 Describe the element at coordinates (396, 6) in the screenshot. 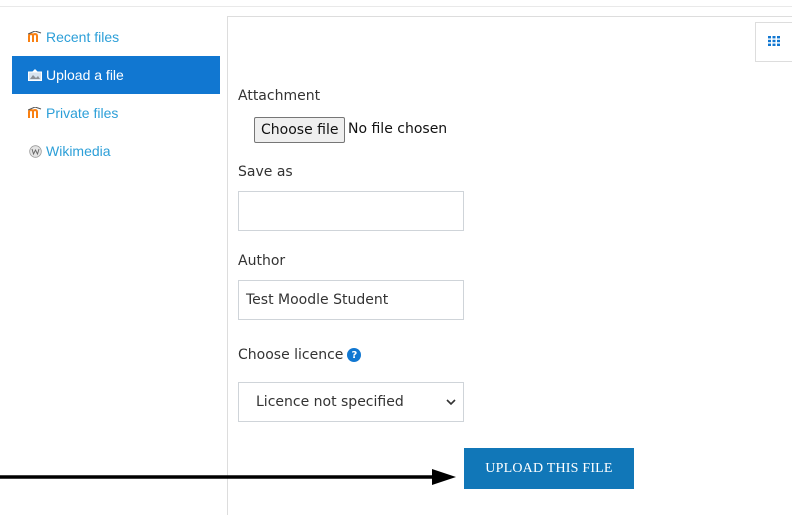

I see `top-divider` at that location.